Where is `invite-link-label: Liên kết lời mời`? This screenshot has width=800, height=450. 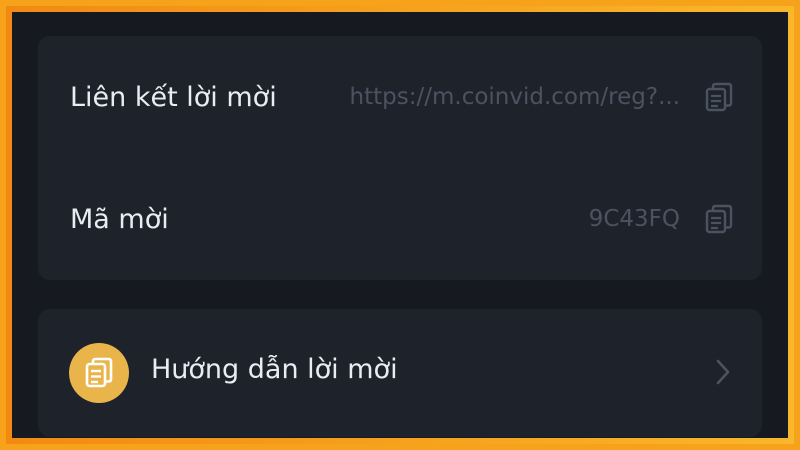 invite-link-label: Liên kết lời mời is located at coordinates (173, 97).